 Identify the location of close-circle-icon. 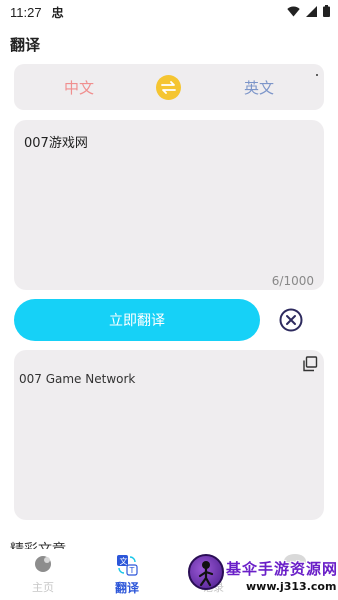
(291, 320).